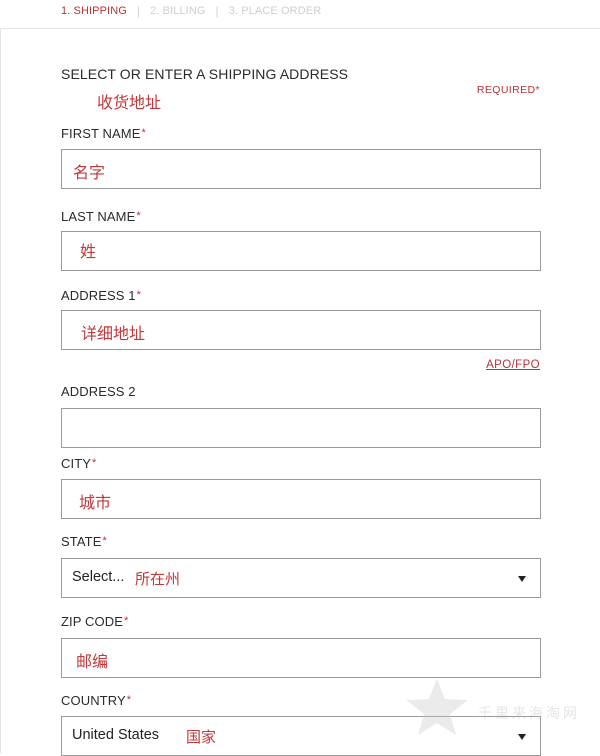 Image resolution: width=600 pixels, height=756 pixels. Describe the element at coordinates (101, 295) in the screenshot. I see `address1-label: ADDRESS 1*` at that location.